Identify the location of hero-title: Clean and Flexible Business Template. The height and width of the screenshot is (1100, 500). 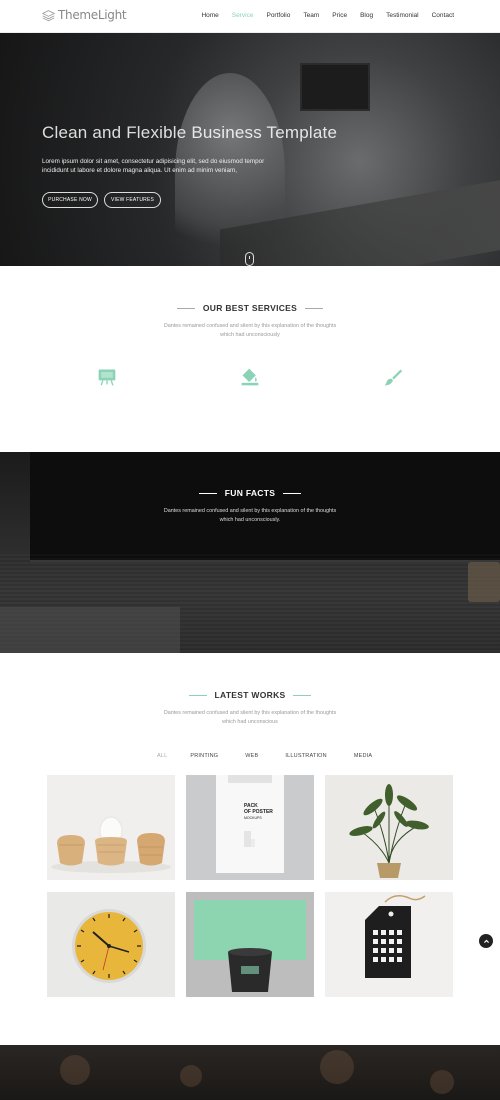
(190, 132).